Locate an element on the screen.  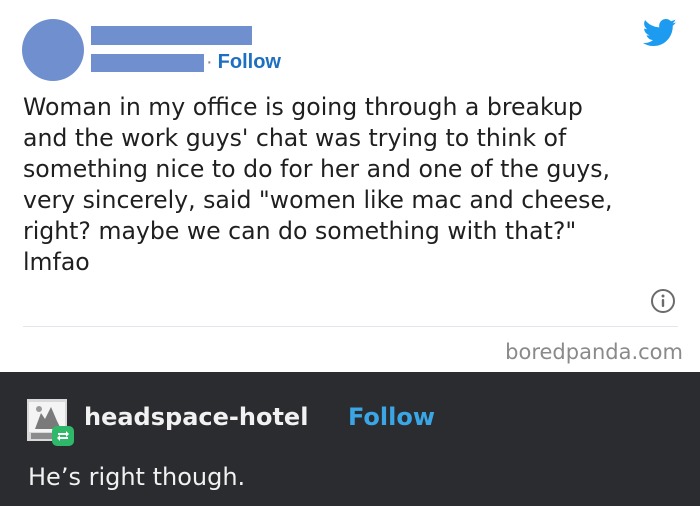
reply-body: He’s right though. is located at coordinates (137, 477).